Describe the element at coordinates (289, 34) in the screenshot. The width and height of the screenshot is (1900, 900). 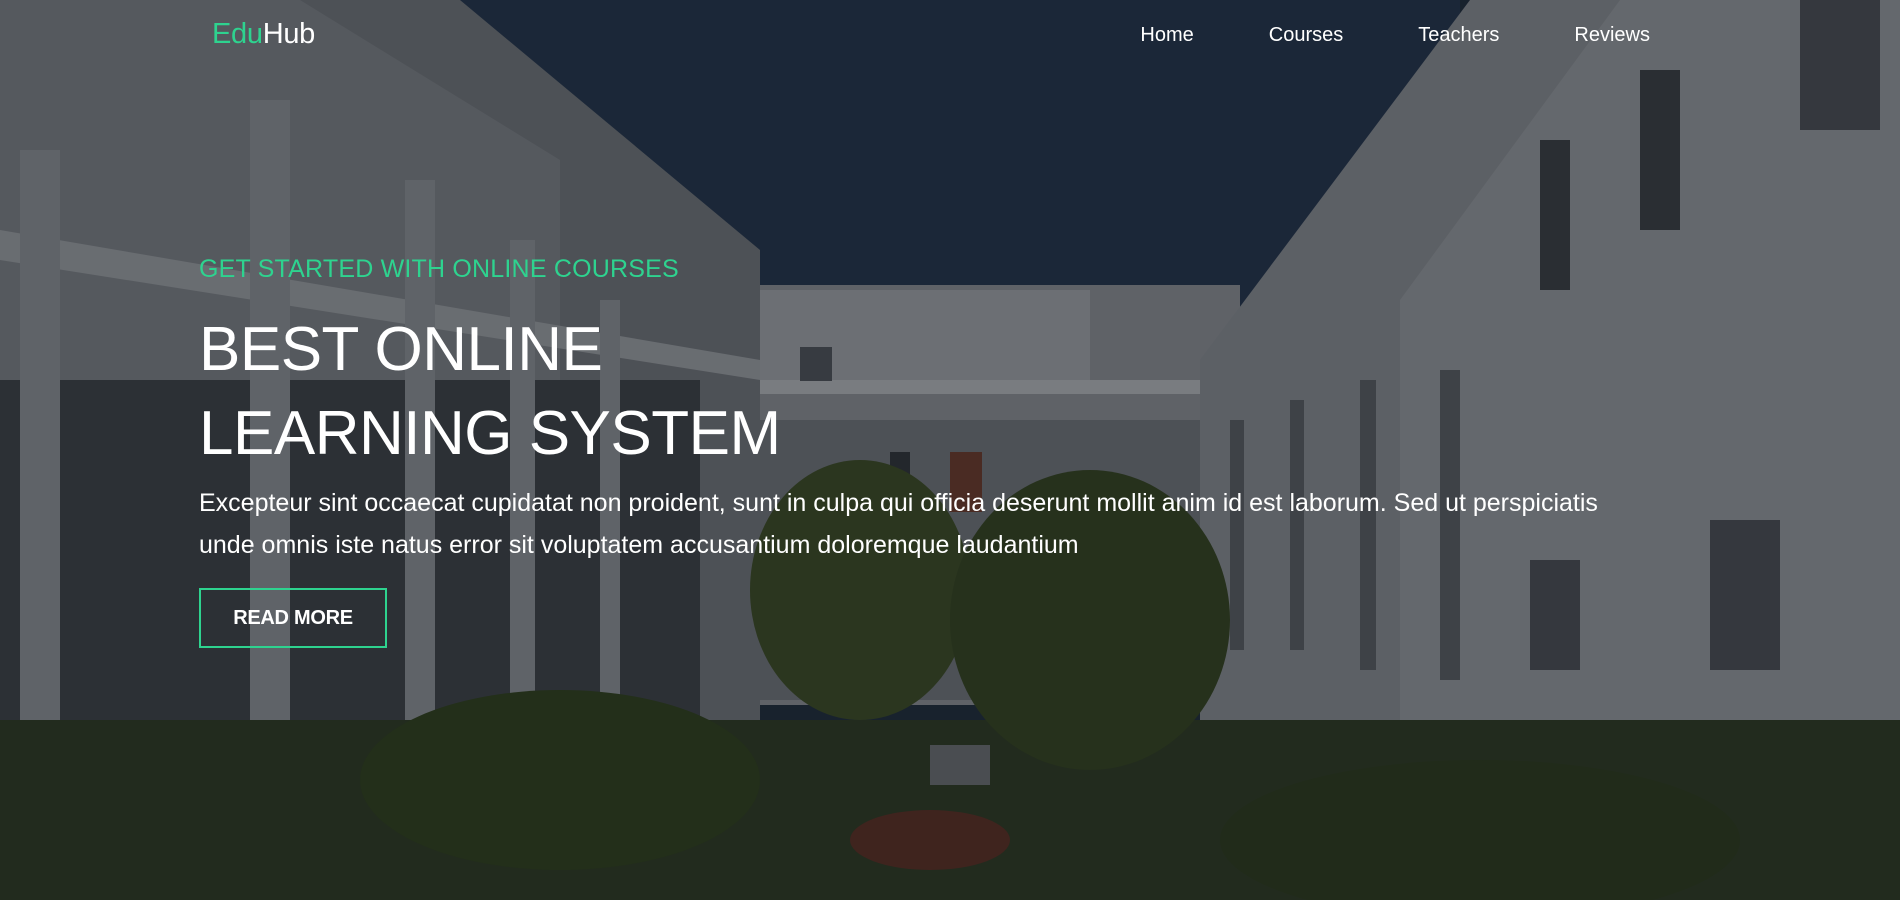
I see `logo-rest-text: Hub` at that location.